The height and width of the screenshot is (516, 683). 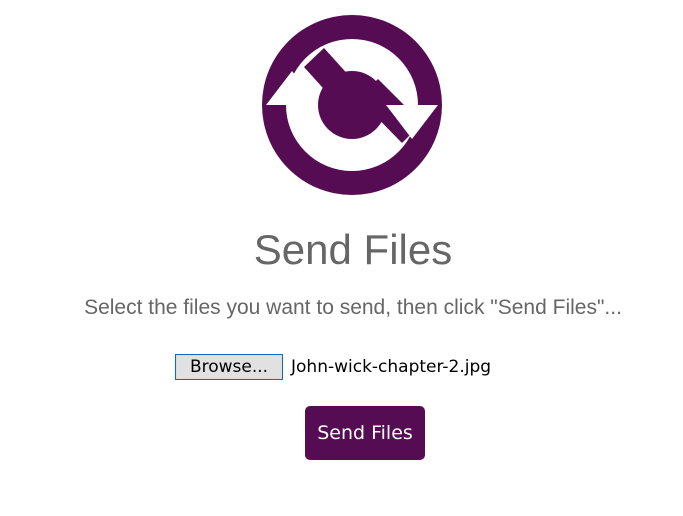 I want to click on send-files-button: Send Files, so click(x=365, y=433).